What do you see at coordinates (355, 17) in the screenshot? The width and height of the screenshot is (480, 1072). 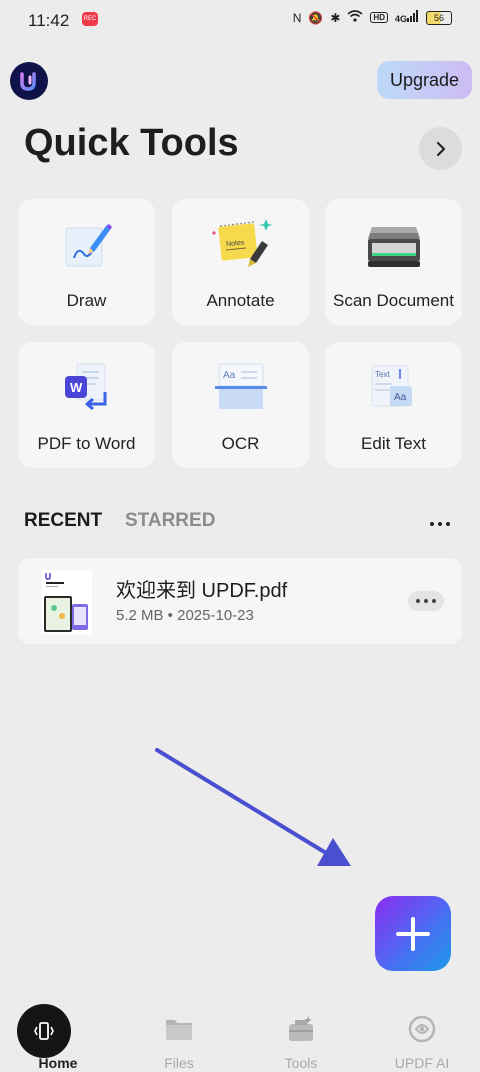 I see `wifi-icon` at bounding box center [355, 17].